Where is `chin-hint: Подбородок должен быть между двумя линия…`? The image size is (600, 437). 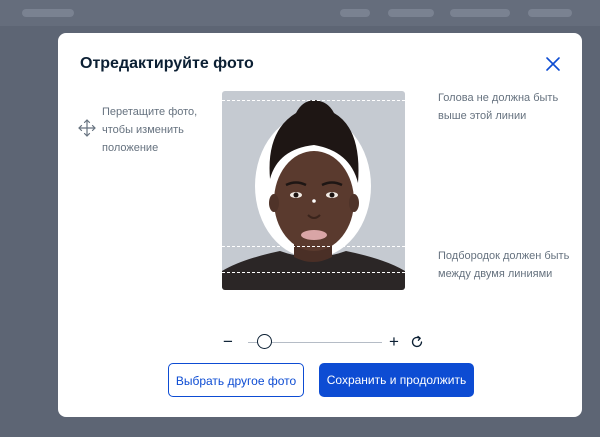 chin-hint: Подбородок должен быть между двумя линия… is located at coordinates (504, 265).